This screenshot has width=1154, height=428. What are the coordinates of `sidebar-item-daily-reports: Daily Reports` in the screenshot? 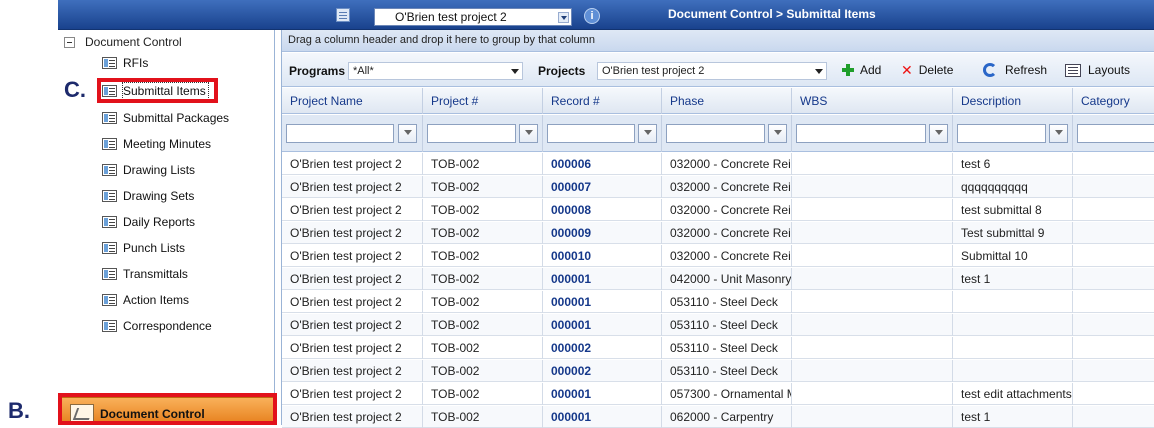 It's located at (148, 222).